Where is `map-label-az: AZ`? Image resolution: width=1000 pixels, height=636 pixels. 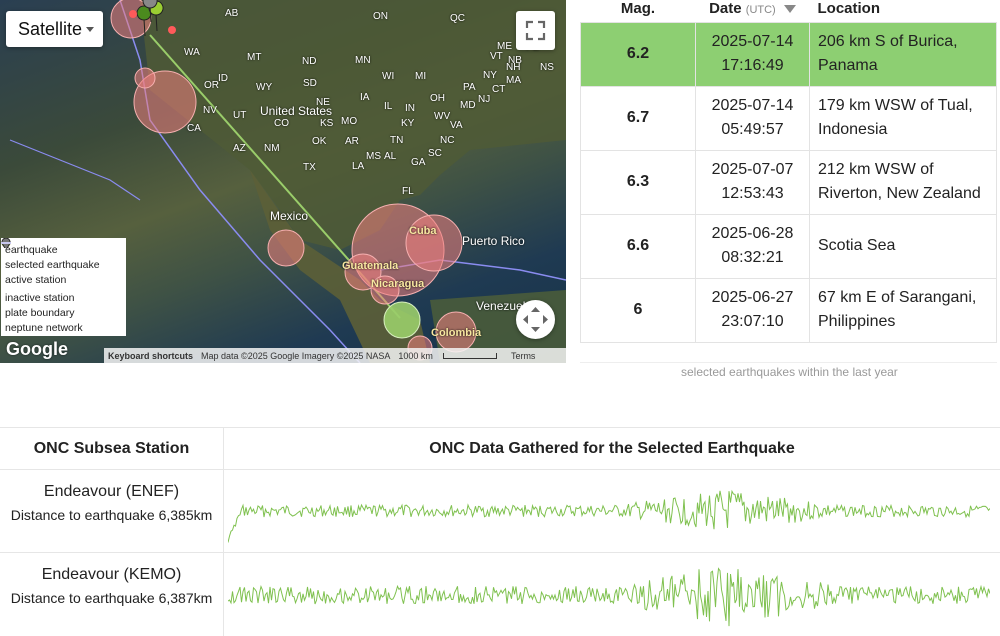
map-label-az: AZ is located at coordinates (239, 148).